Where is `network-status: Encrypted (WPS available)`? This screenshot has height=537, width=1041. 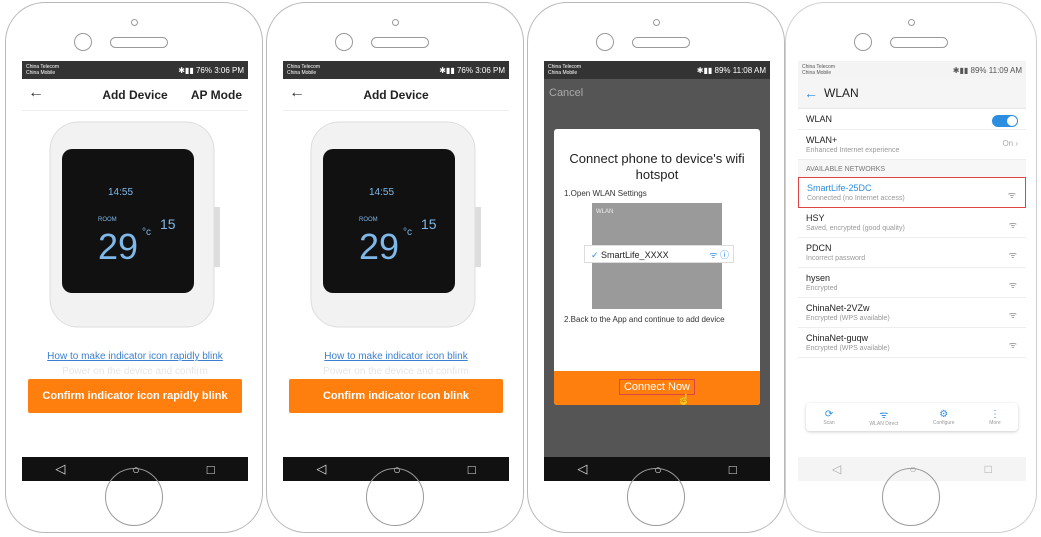 network-status: Encrypted (WPS available) is located at coordinates (848, 318).